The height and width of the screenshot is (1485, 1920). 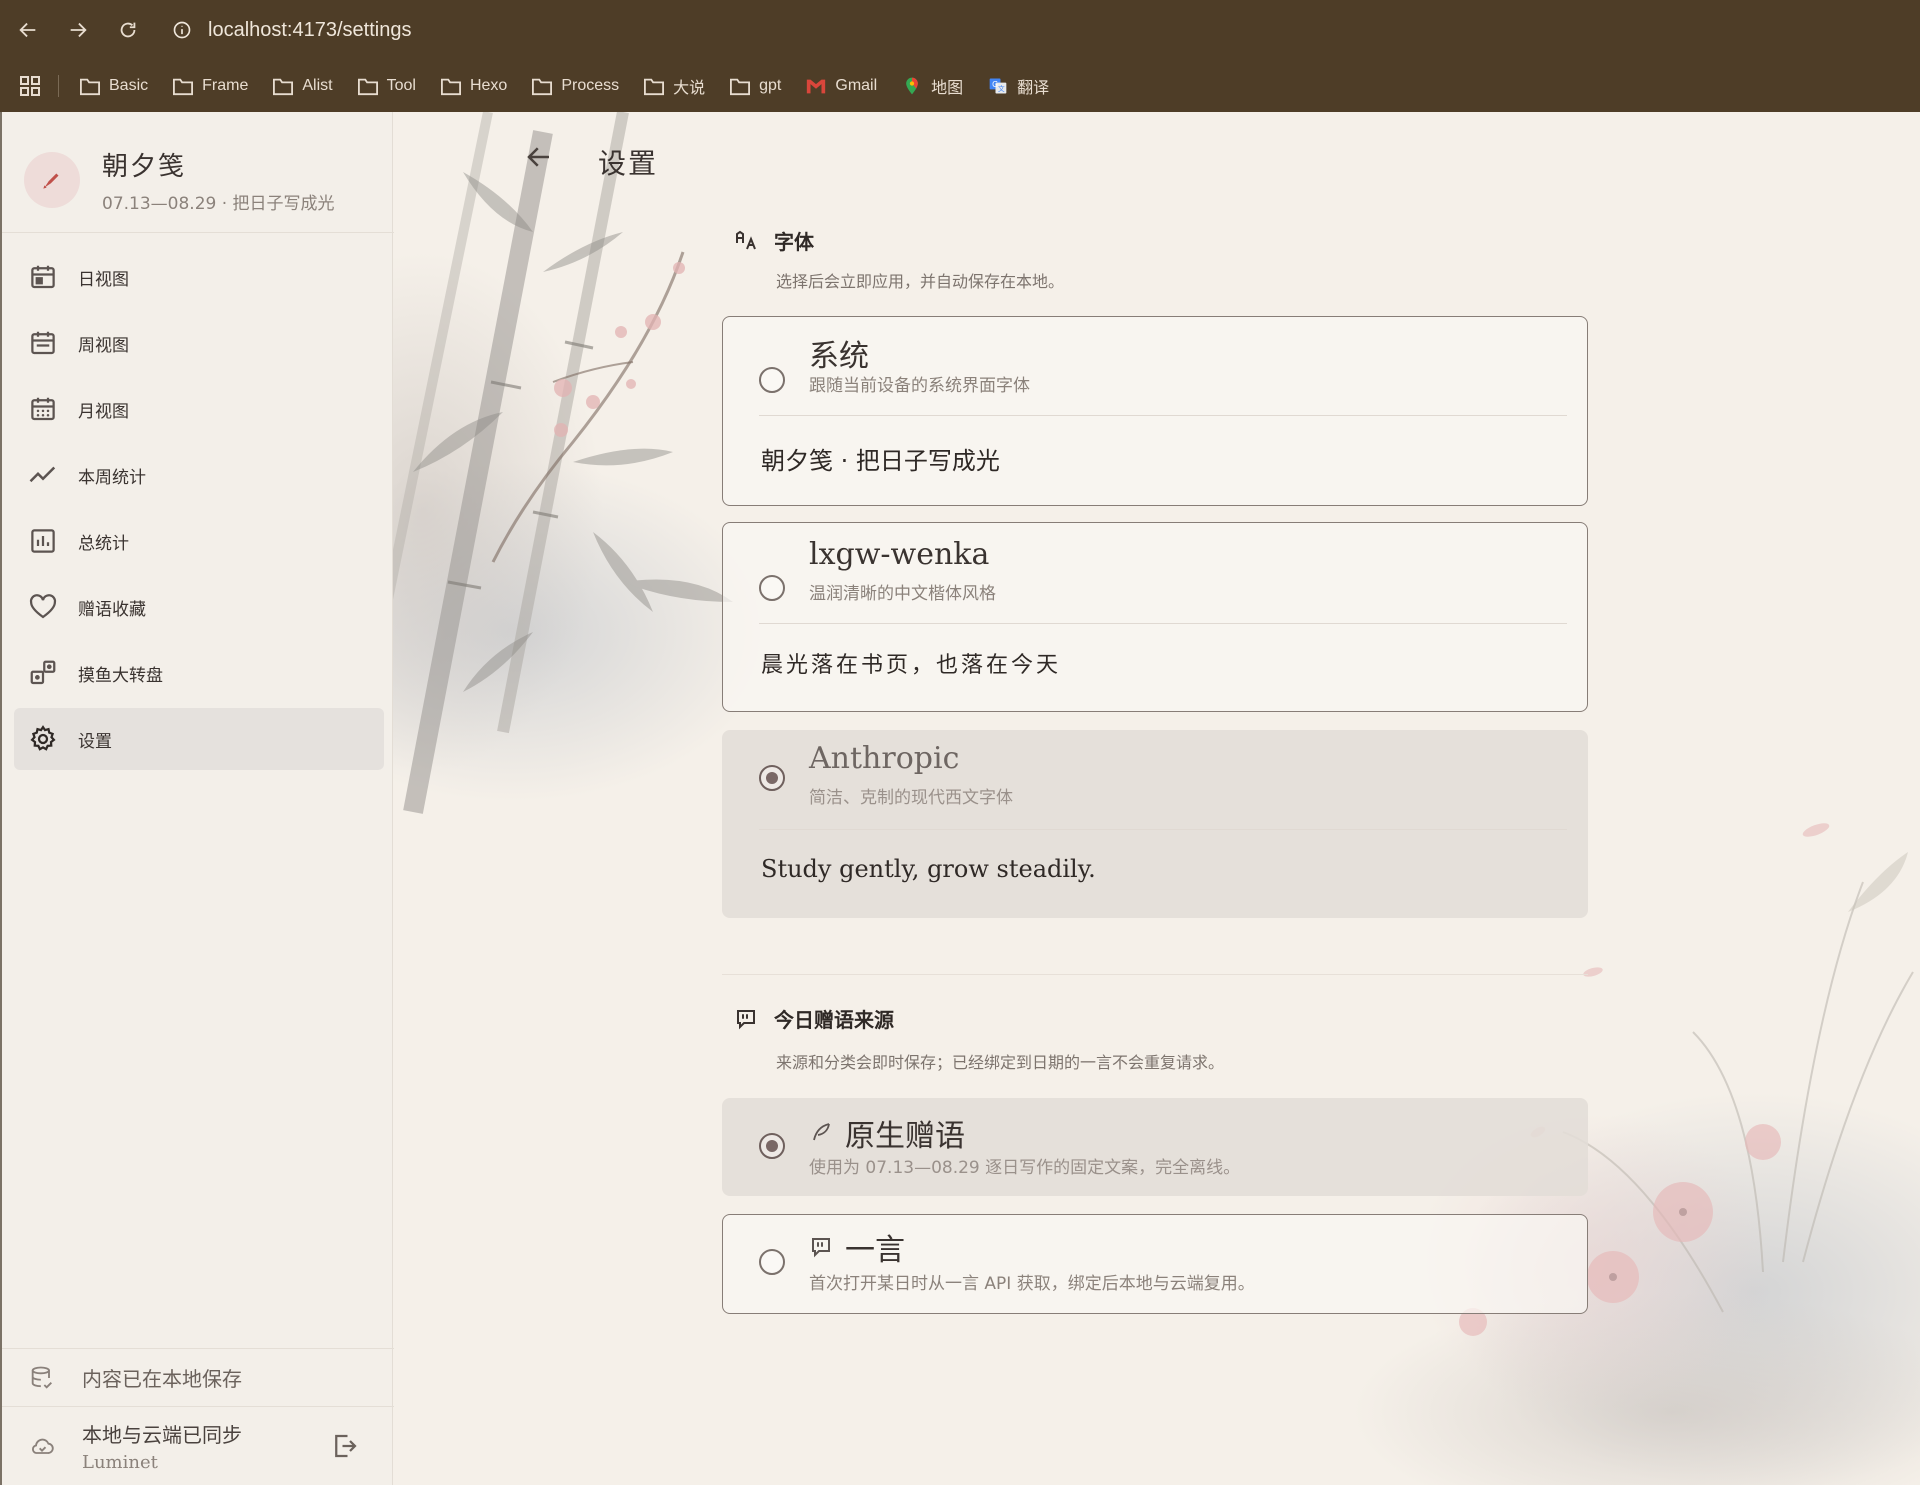 I want to click on font-option-description: 跟随当前设备的系统界面字体, so click(x=919, y=386).